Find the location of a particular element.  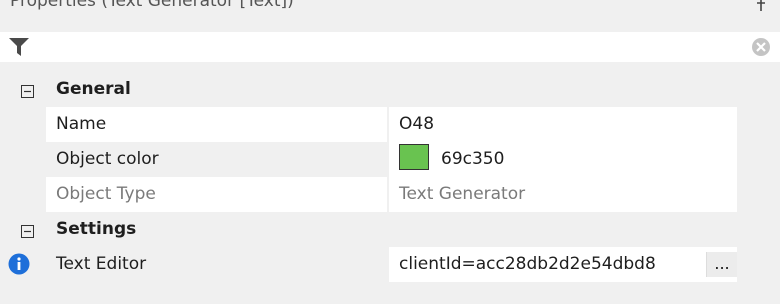

property-name: Object color is located at coordinates (107, 159).